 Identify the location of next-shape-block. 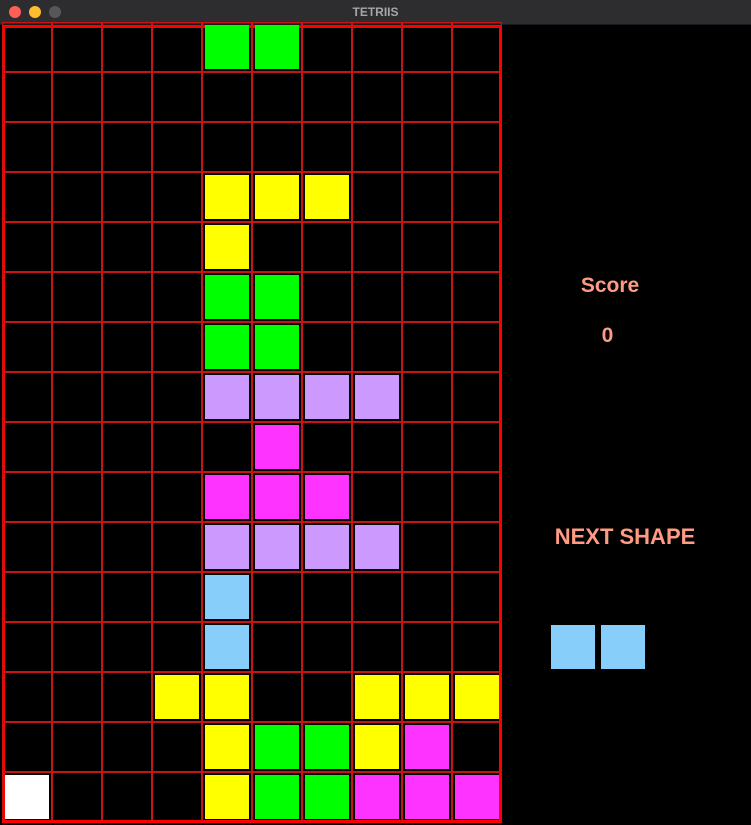
(623, 647).